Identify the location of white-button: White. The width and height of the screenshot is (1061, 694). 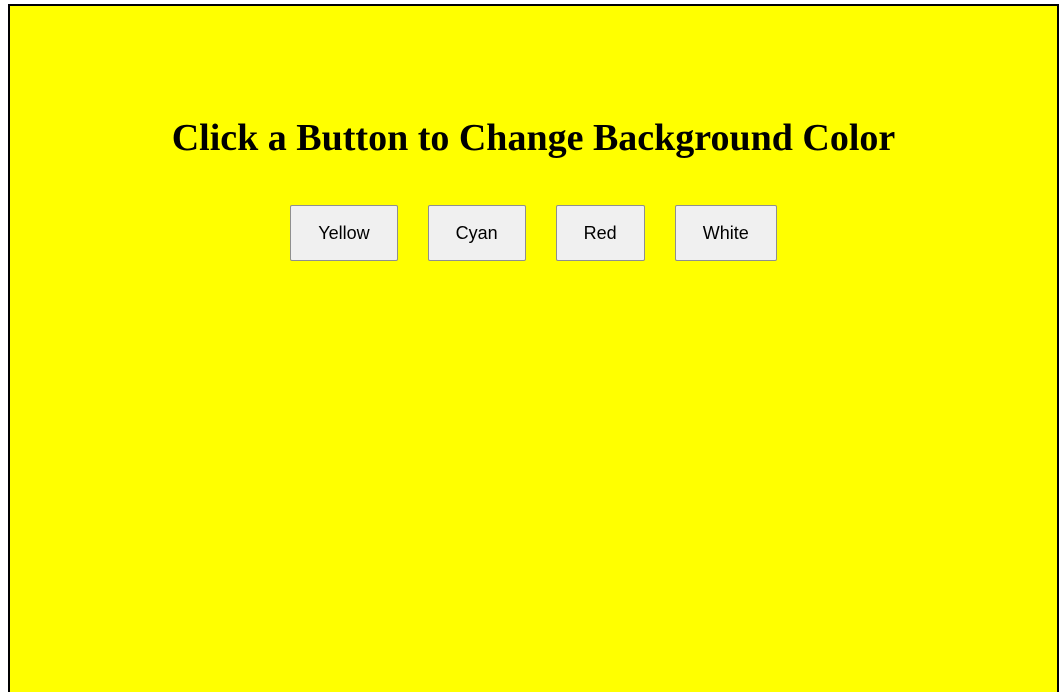
(725, 233).